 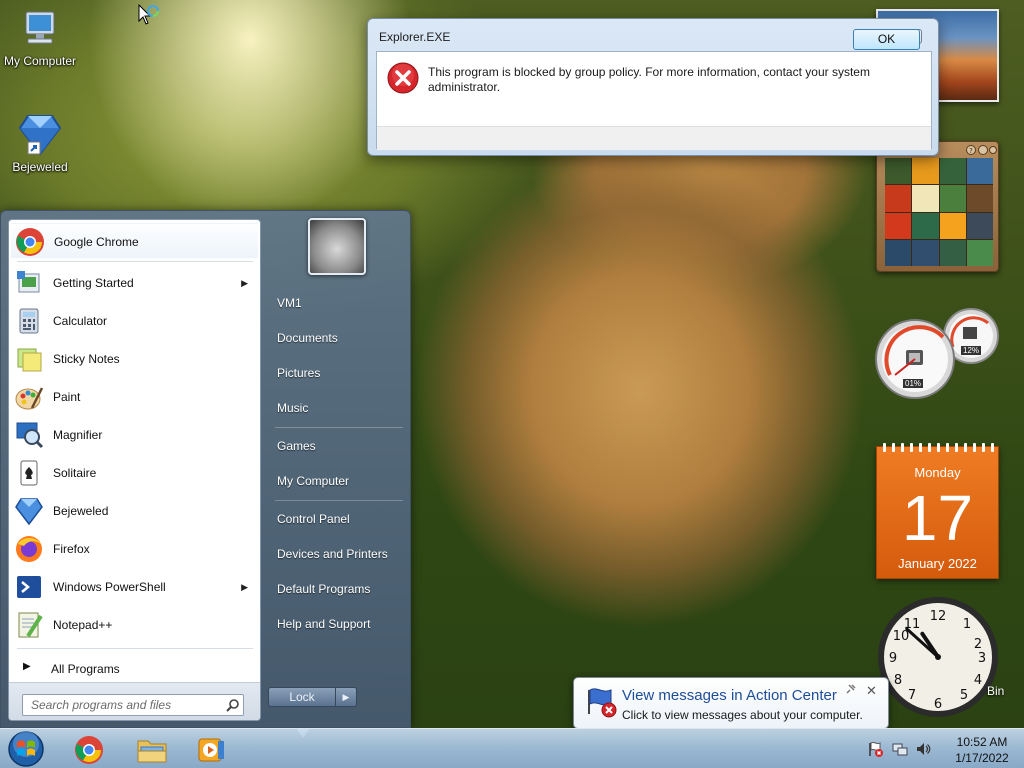 What do you see at coordinates (346, 697) in the screenshot?
I see `shutdown-options-button: ▶` at bounding box center [346, 697].